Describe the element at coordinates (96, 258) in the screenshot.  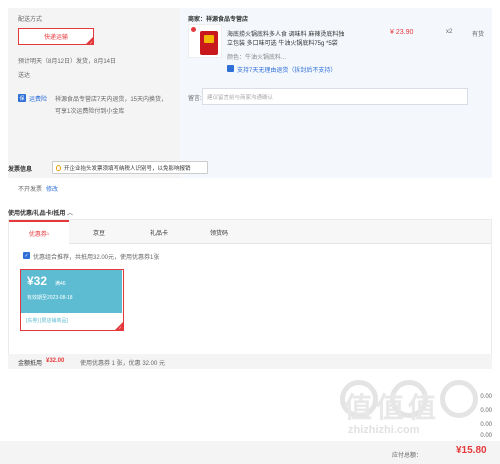
I see `combo-text: 优惠组合推荐，共抵用32.00元，使用优惠券1张` at that location.